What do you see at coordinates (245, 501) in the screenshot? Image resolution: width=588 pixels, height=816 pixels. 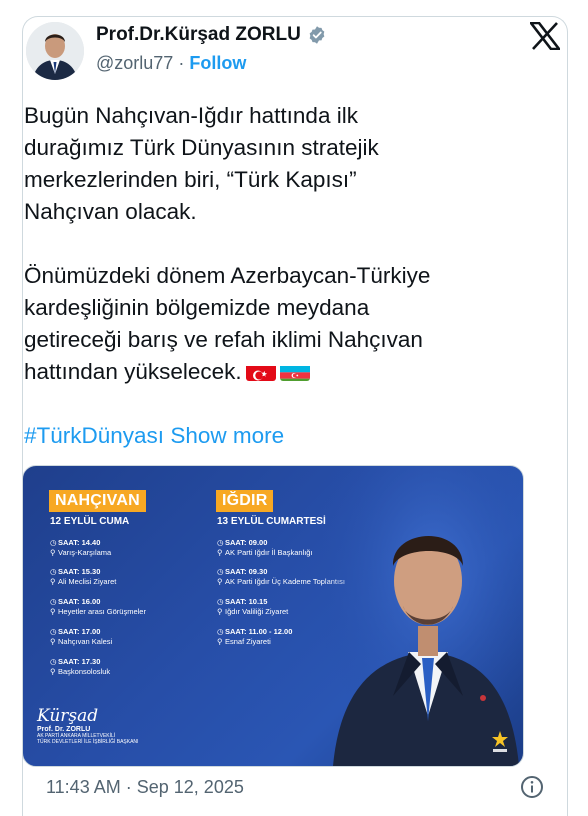 I see `igdir-title: IĞDIR` at bounding box center [245, 501].